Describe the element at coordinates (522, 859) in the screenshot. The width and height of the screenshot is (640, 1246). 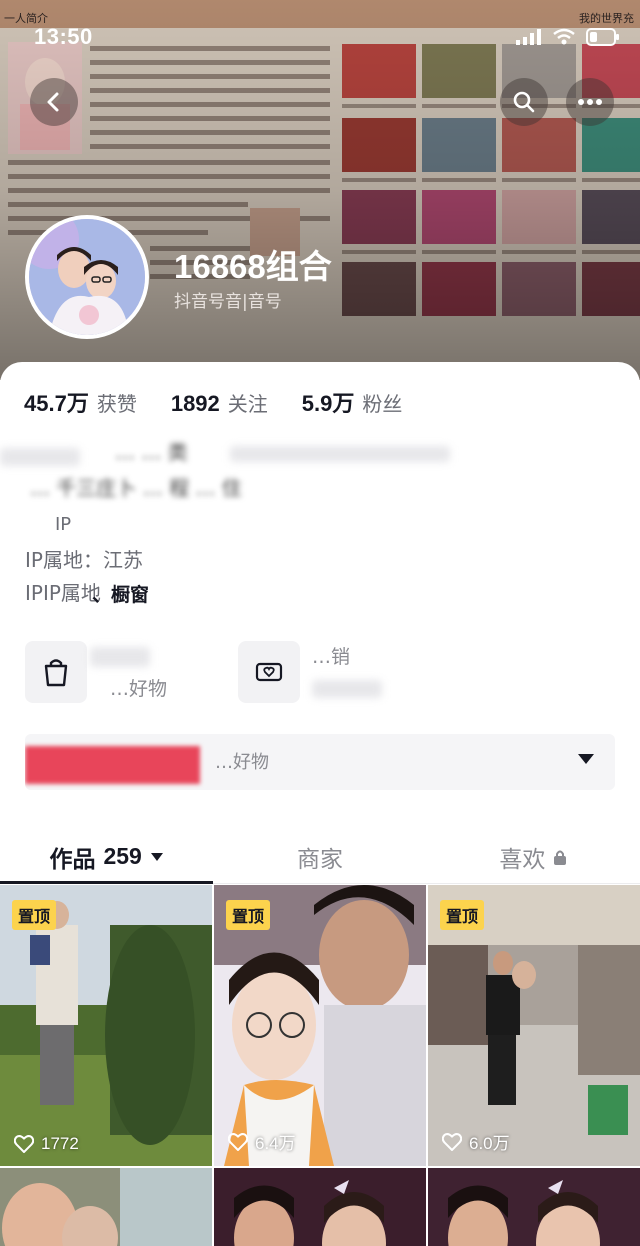
I see `tab-likes-label: 喜欢` at that location.